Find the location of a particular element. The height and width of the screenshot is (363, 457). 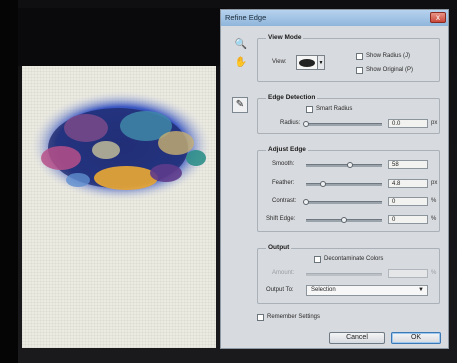

decontaminate-label: Decontaminate Colors is located at coordinates (354, 259).